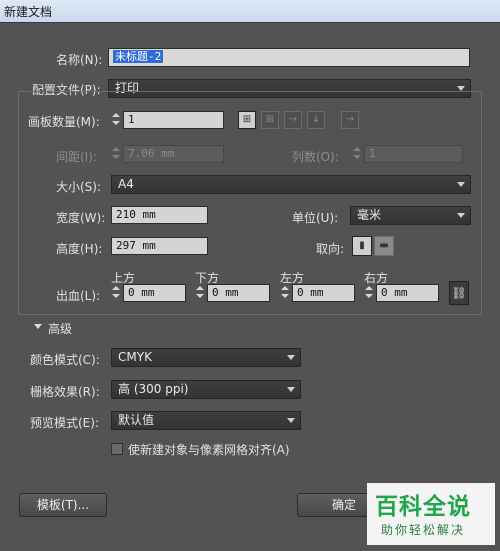  What do you see at coordinates (315, 157) in the screenshot?
I see `columns-label: 列数(O):` at bounding box center [315, 157].